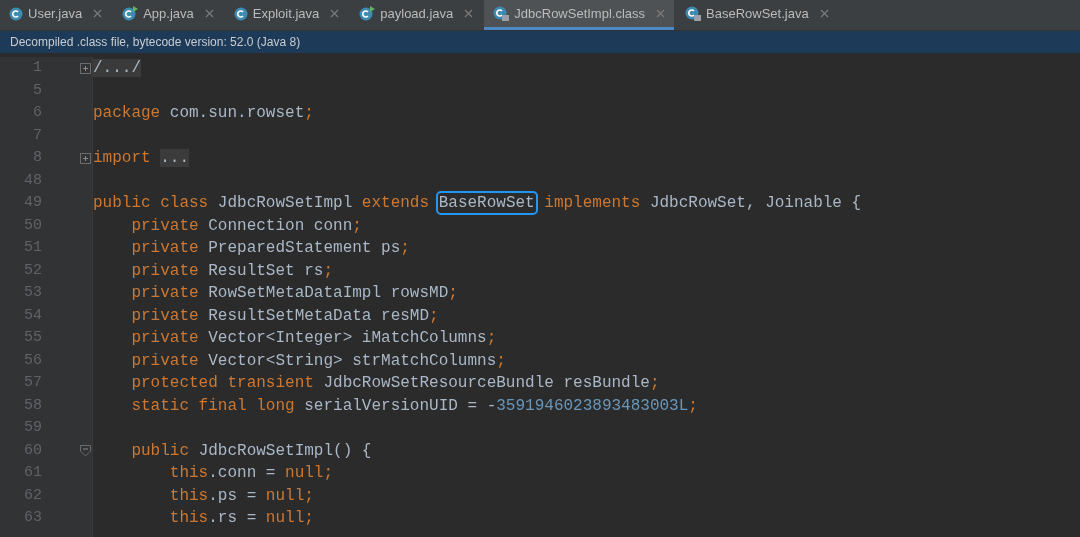 This screenshot has width=1080, height=537. I want to click on code-line: private Vector<Integer> iMatchColumns;, so click(313, 339).